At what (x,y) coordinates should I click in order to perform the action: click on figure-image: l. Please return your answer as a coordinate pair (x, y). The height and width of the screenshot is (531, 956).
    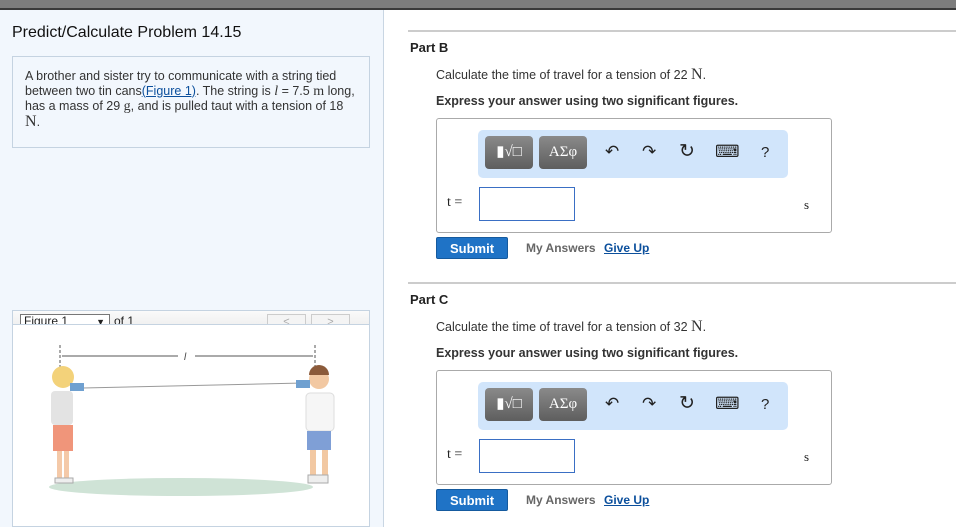
    Looking at the image, I should click on (191, 425).